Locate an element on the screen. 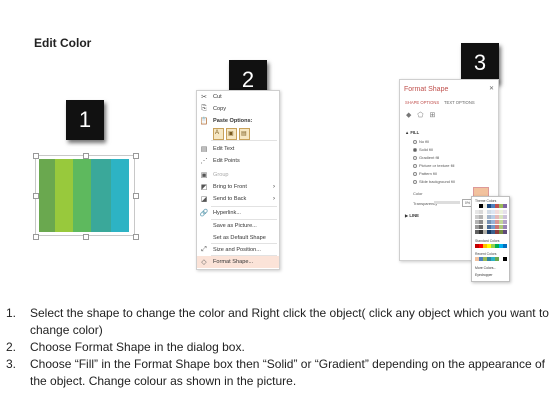 The image size is (560, 420). paste-option-icon: ▤ is located at coordinates (244, 134).